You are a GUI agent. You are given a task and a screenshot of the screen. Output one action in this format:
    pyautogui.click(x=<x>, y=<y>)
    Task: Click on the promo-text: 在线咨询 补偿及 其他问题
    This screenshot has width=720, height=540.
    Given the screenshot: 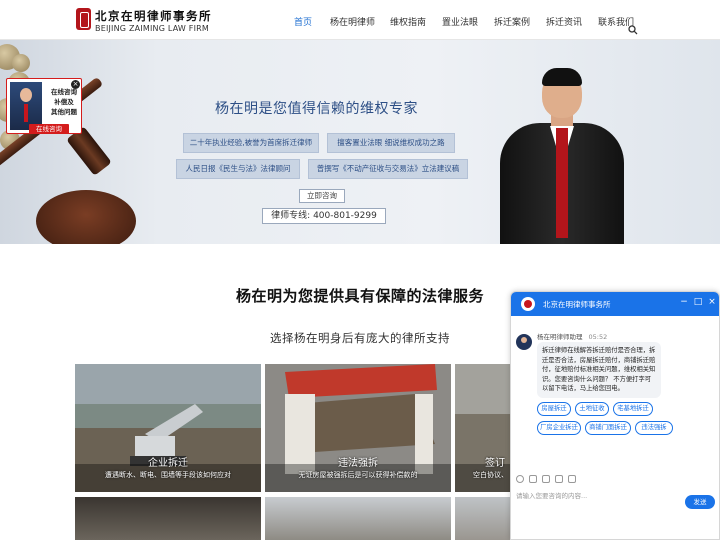 What is the action you would take?
    pyautogui.click(x=64, y=102)
    